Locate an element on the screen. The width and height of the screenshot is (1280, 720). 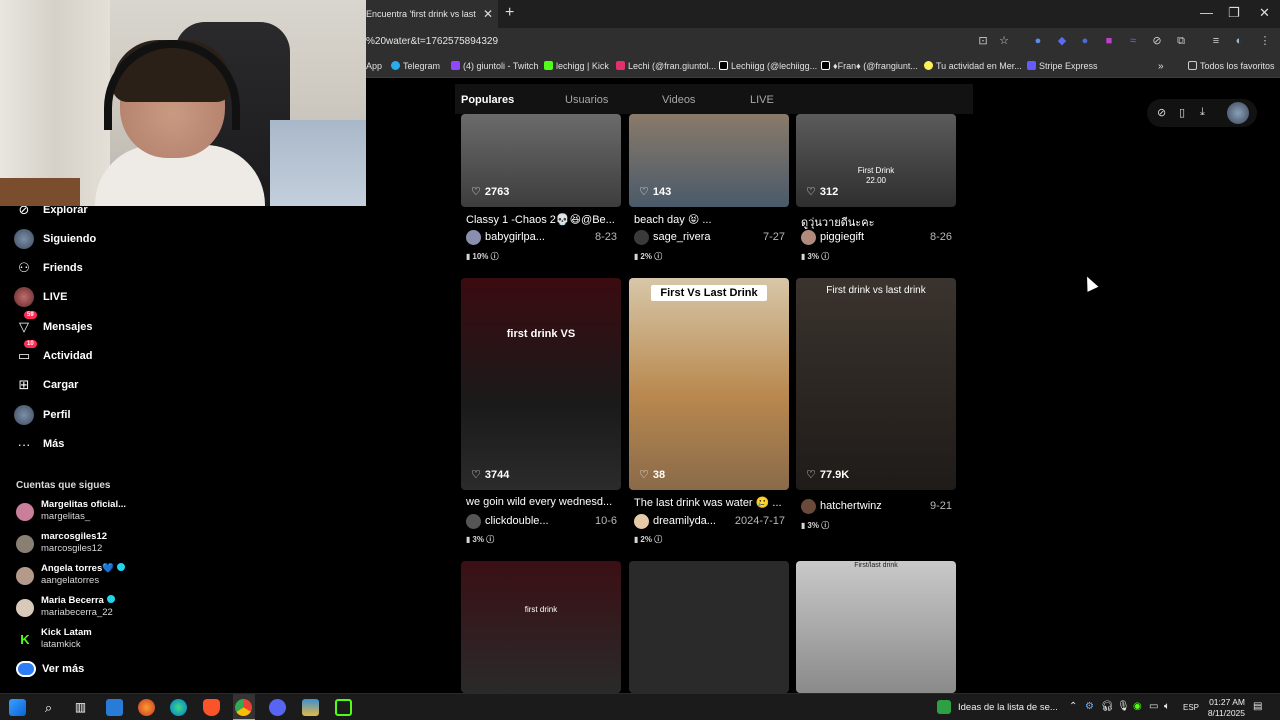
avatar is located at coordinates (25, 608).